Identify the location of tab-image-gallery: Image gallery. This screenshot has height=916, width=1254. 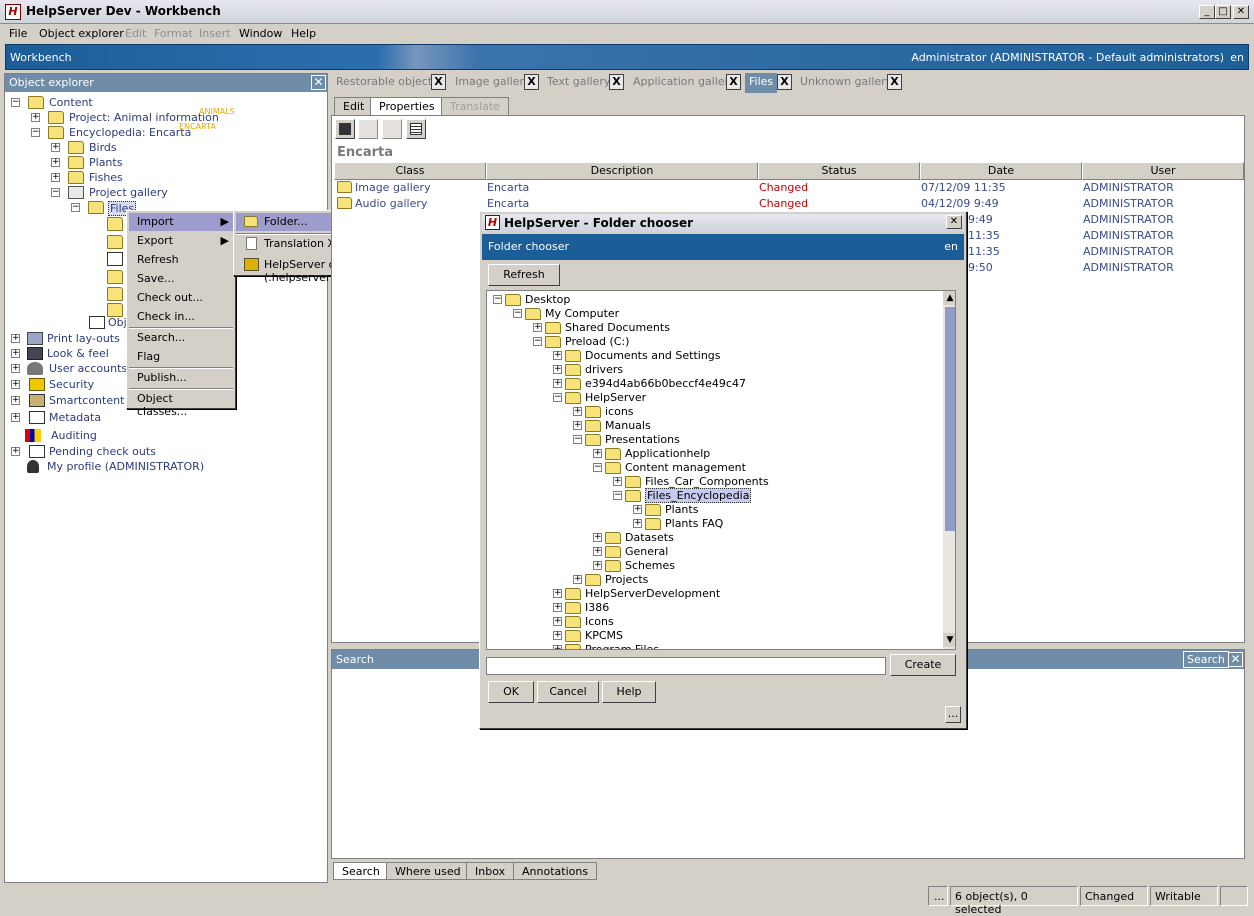
(493, 83).